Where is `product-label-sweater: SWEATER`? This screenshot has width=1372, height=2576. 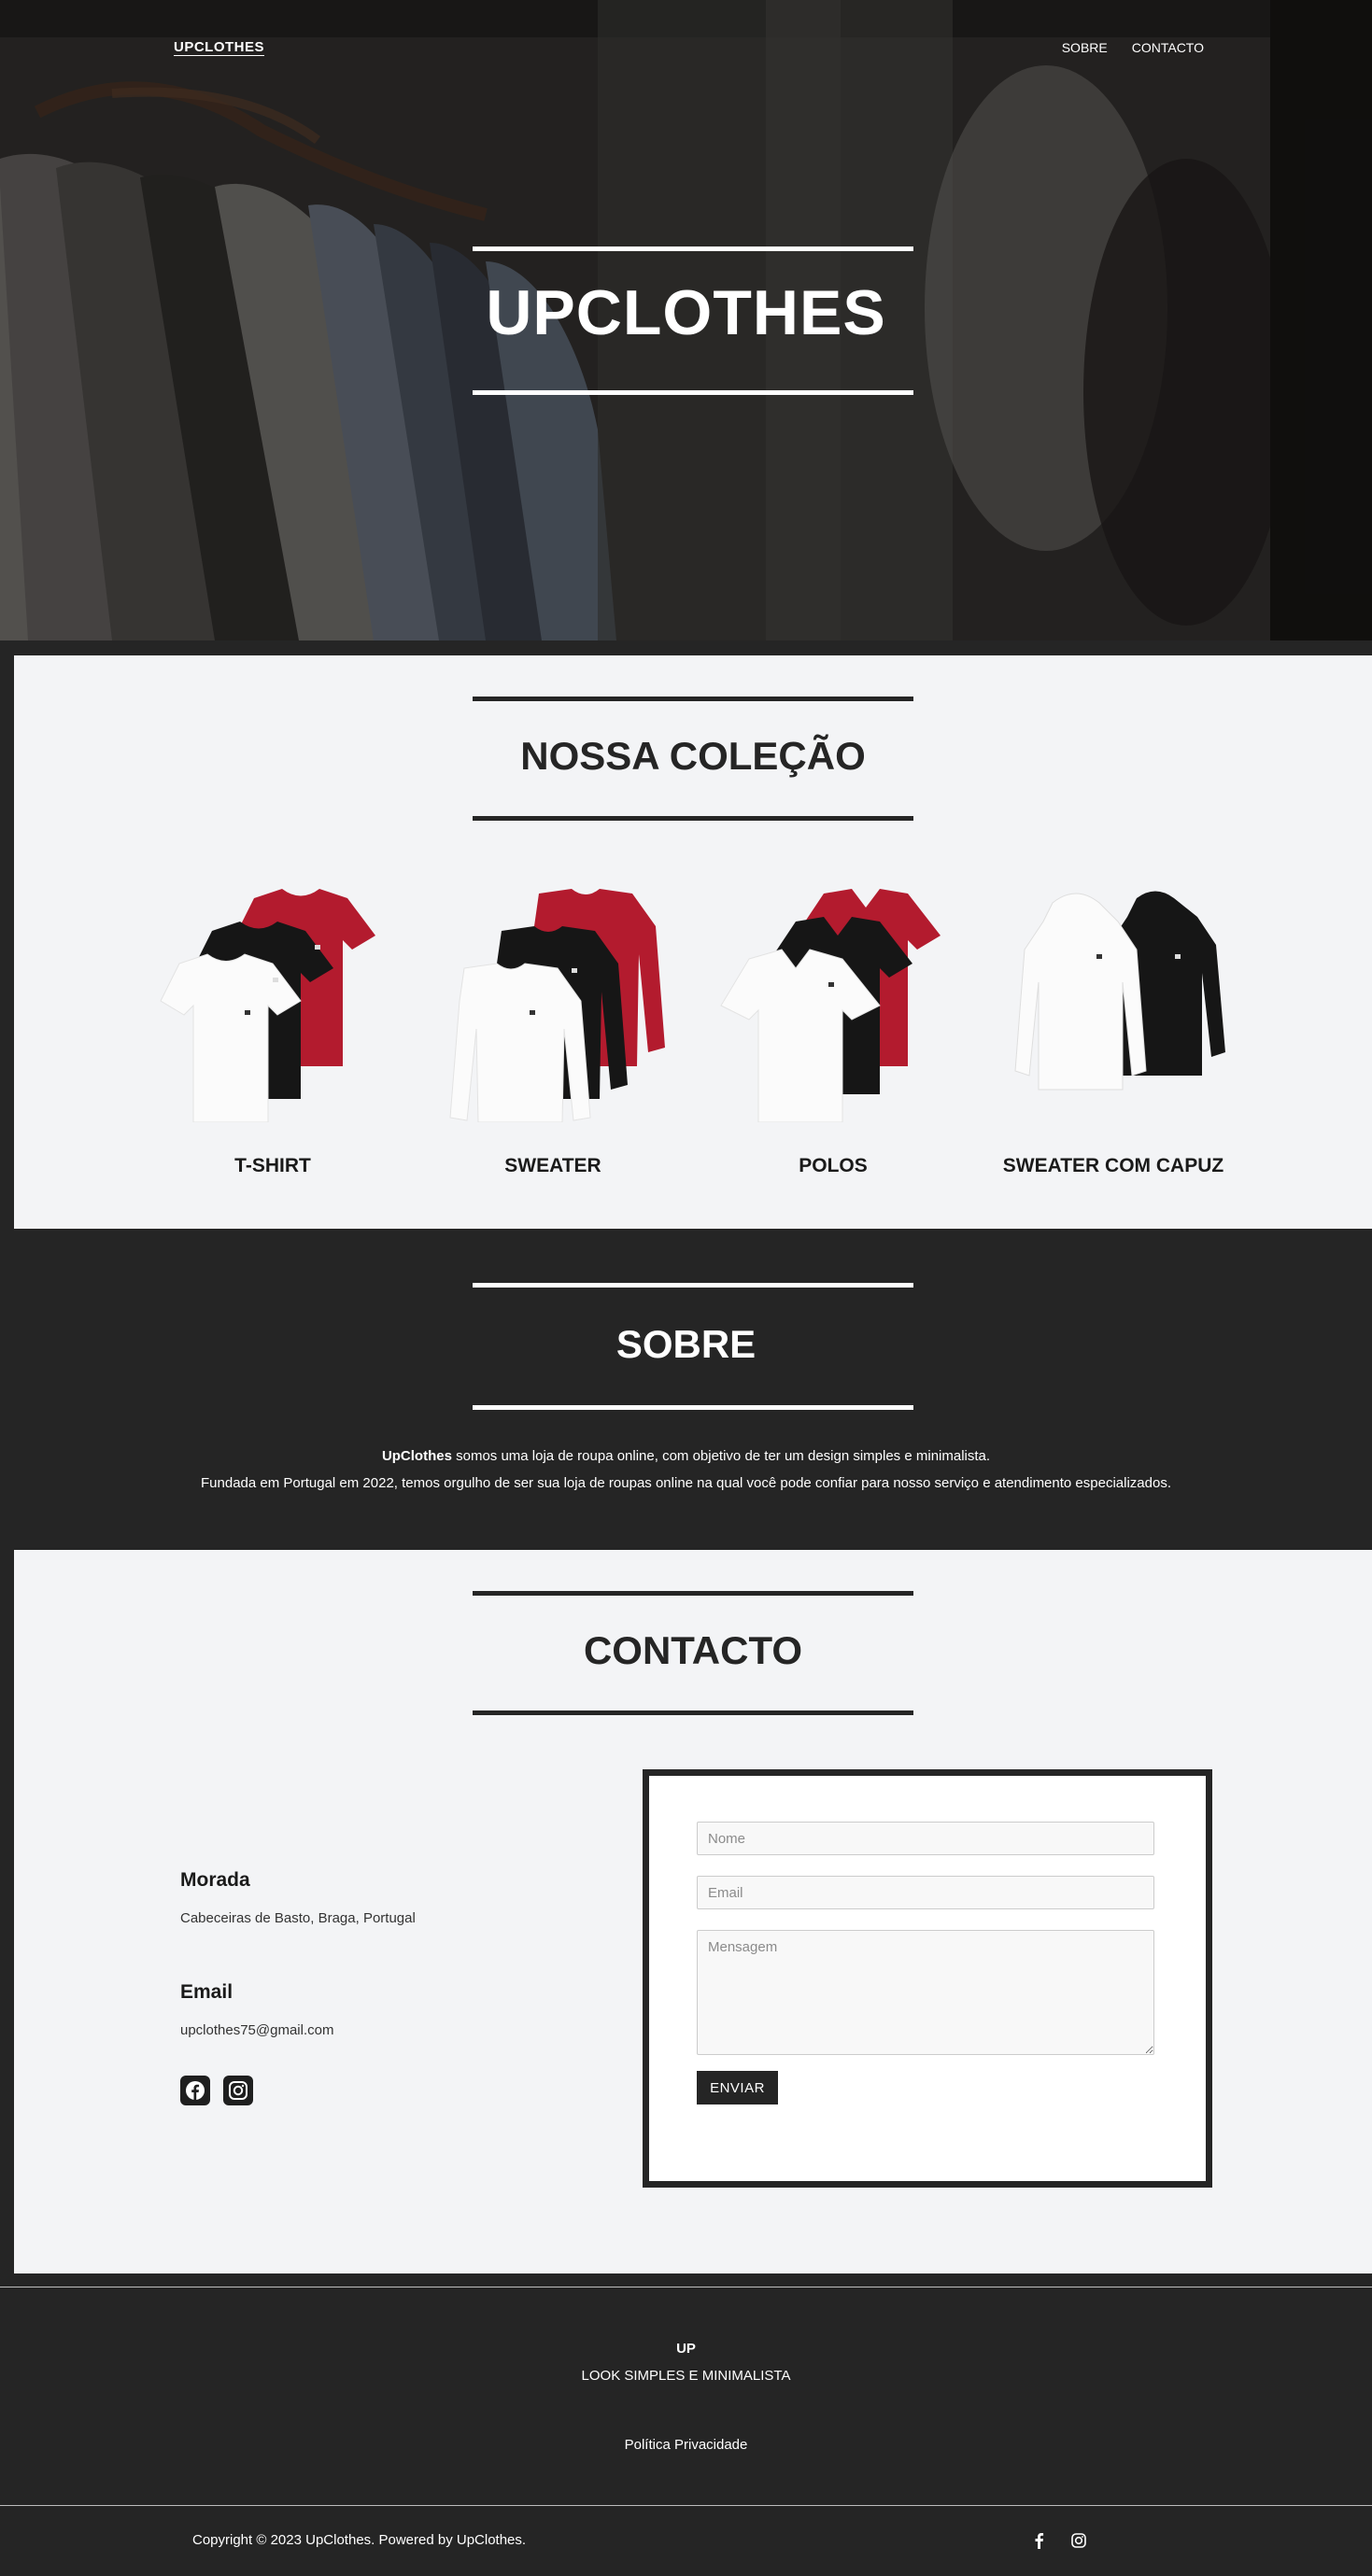 product-label-sweater: SWEATER is located at coordinates (553, 1166).